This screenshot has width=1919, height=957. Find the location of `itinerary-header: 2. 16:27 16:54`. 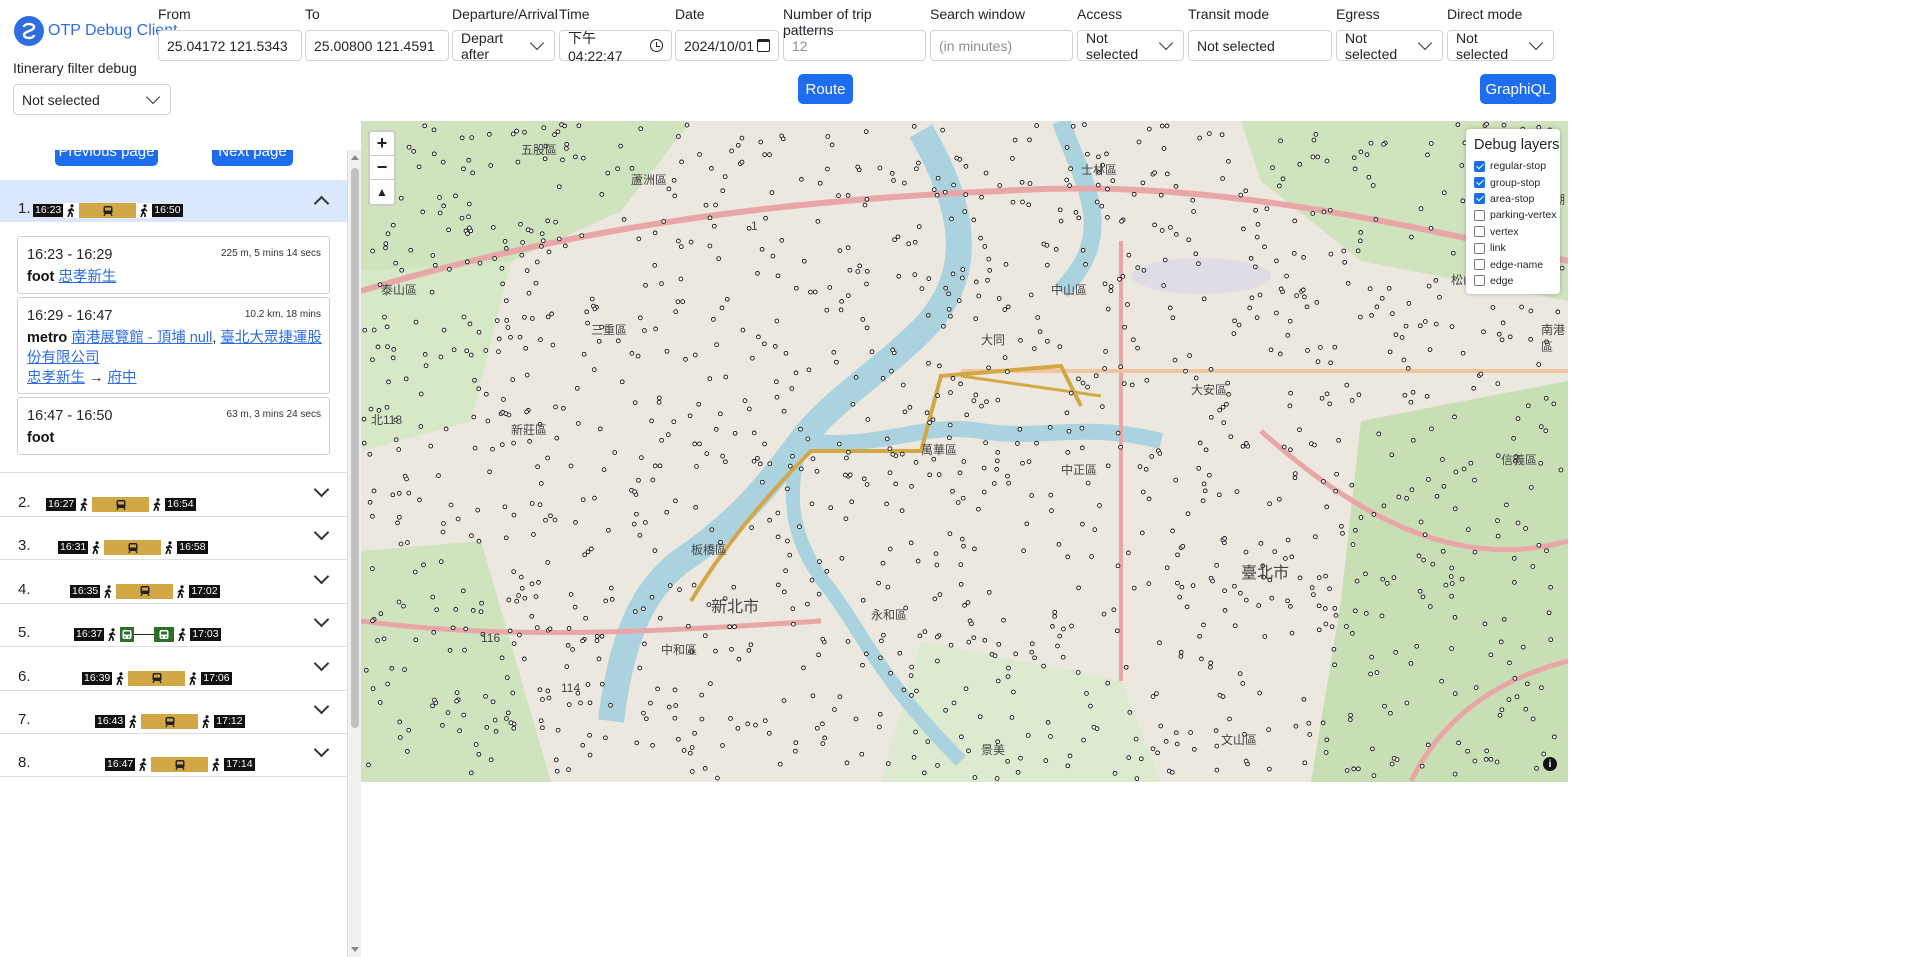

itinerary-header: 2. 16:27 16:54 is located at coordinates (173, 494).